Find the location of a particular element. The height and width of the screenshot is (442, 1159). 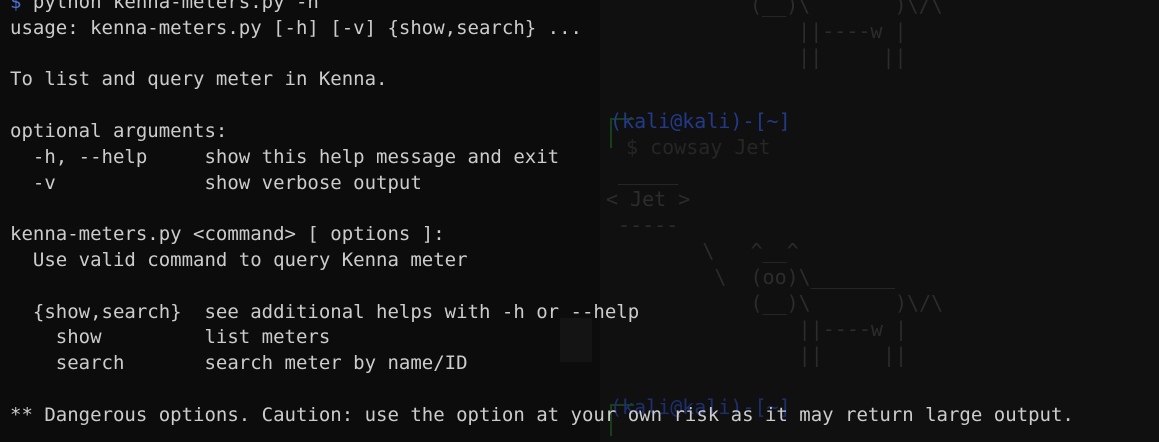

output-line: -v show verbose output is located at coordinates (216, 182).